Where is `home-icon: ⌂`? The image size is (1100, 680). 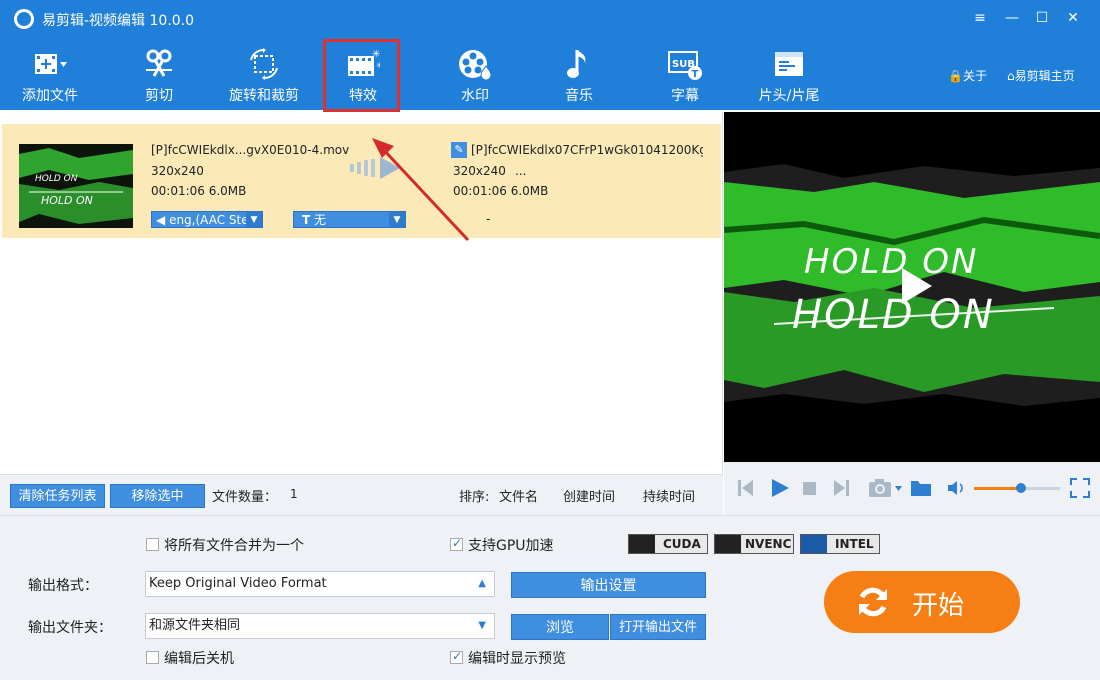
home-icon: ⌂ is located at coordinates (1011, 76).